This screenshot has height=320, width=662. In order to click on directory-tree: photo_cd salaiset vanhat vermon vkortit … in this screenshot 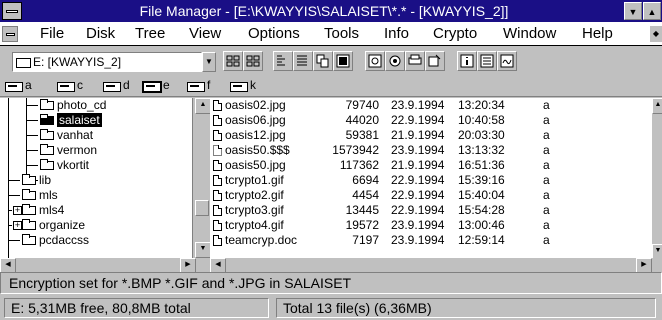, I will do `click(96, 178)`.